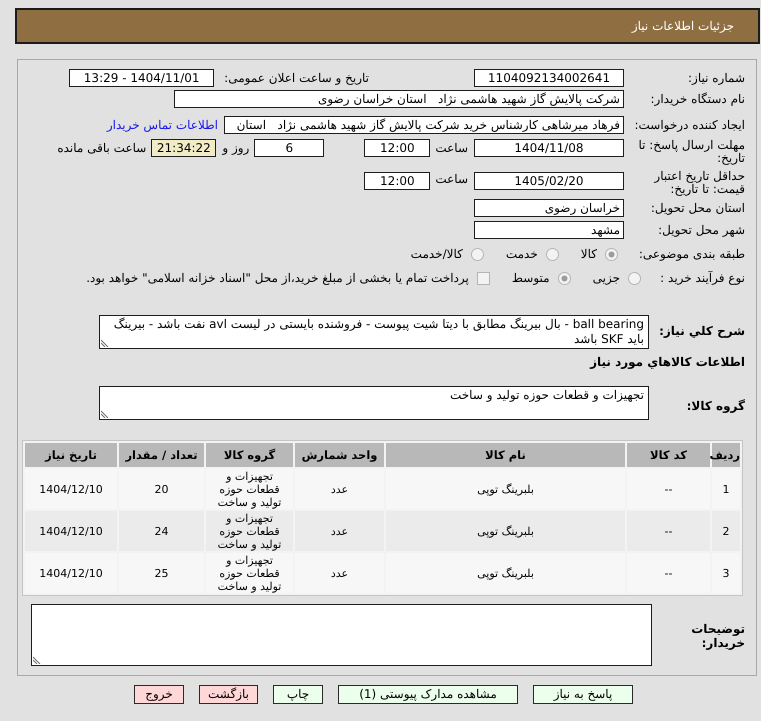  I want to click on reply-button: پاسخ به نیاز, so click(583, 694).